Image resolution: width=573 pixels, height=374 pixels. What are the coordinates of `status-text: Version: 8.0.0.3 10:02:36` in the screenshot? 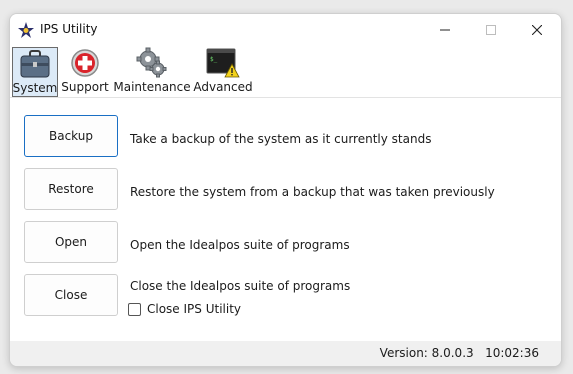 It's located at (459, 353).